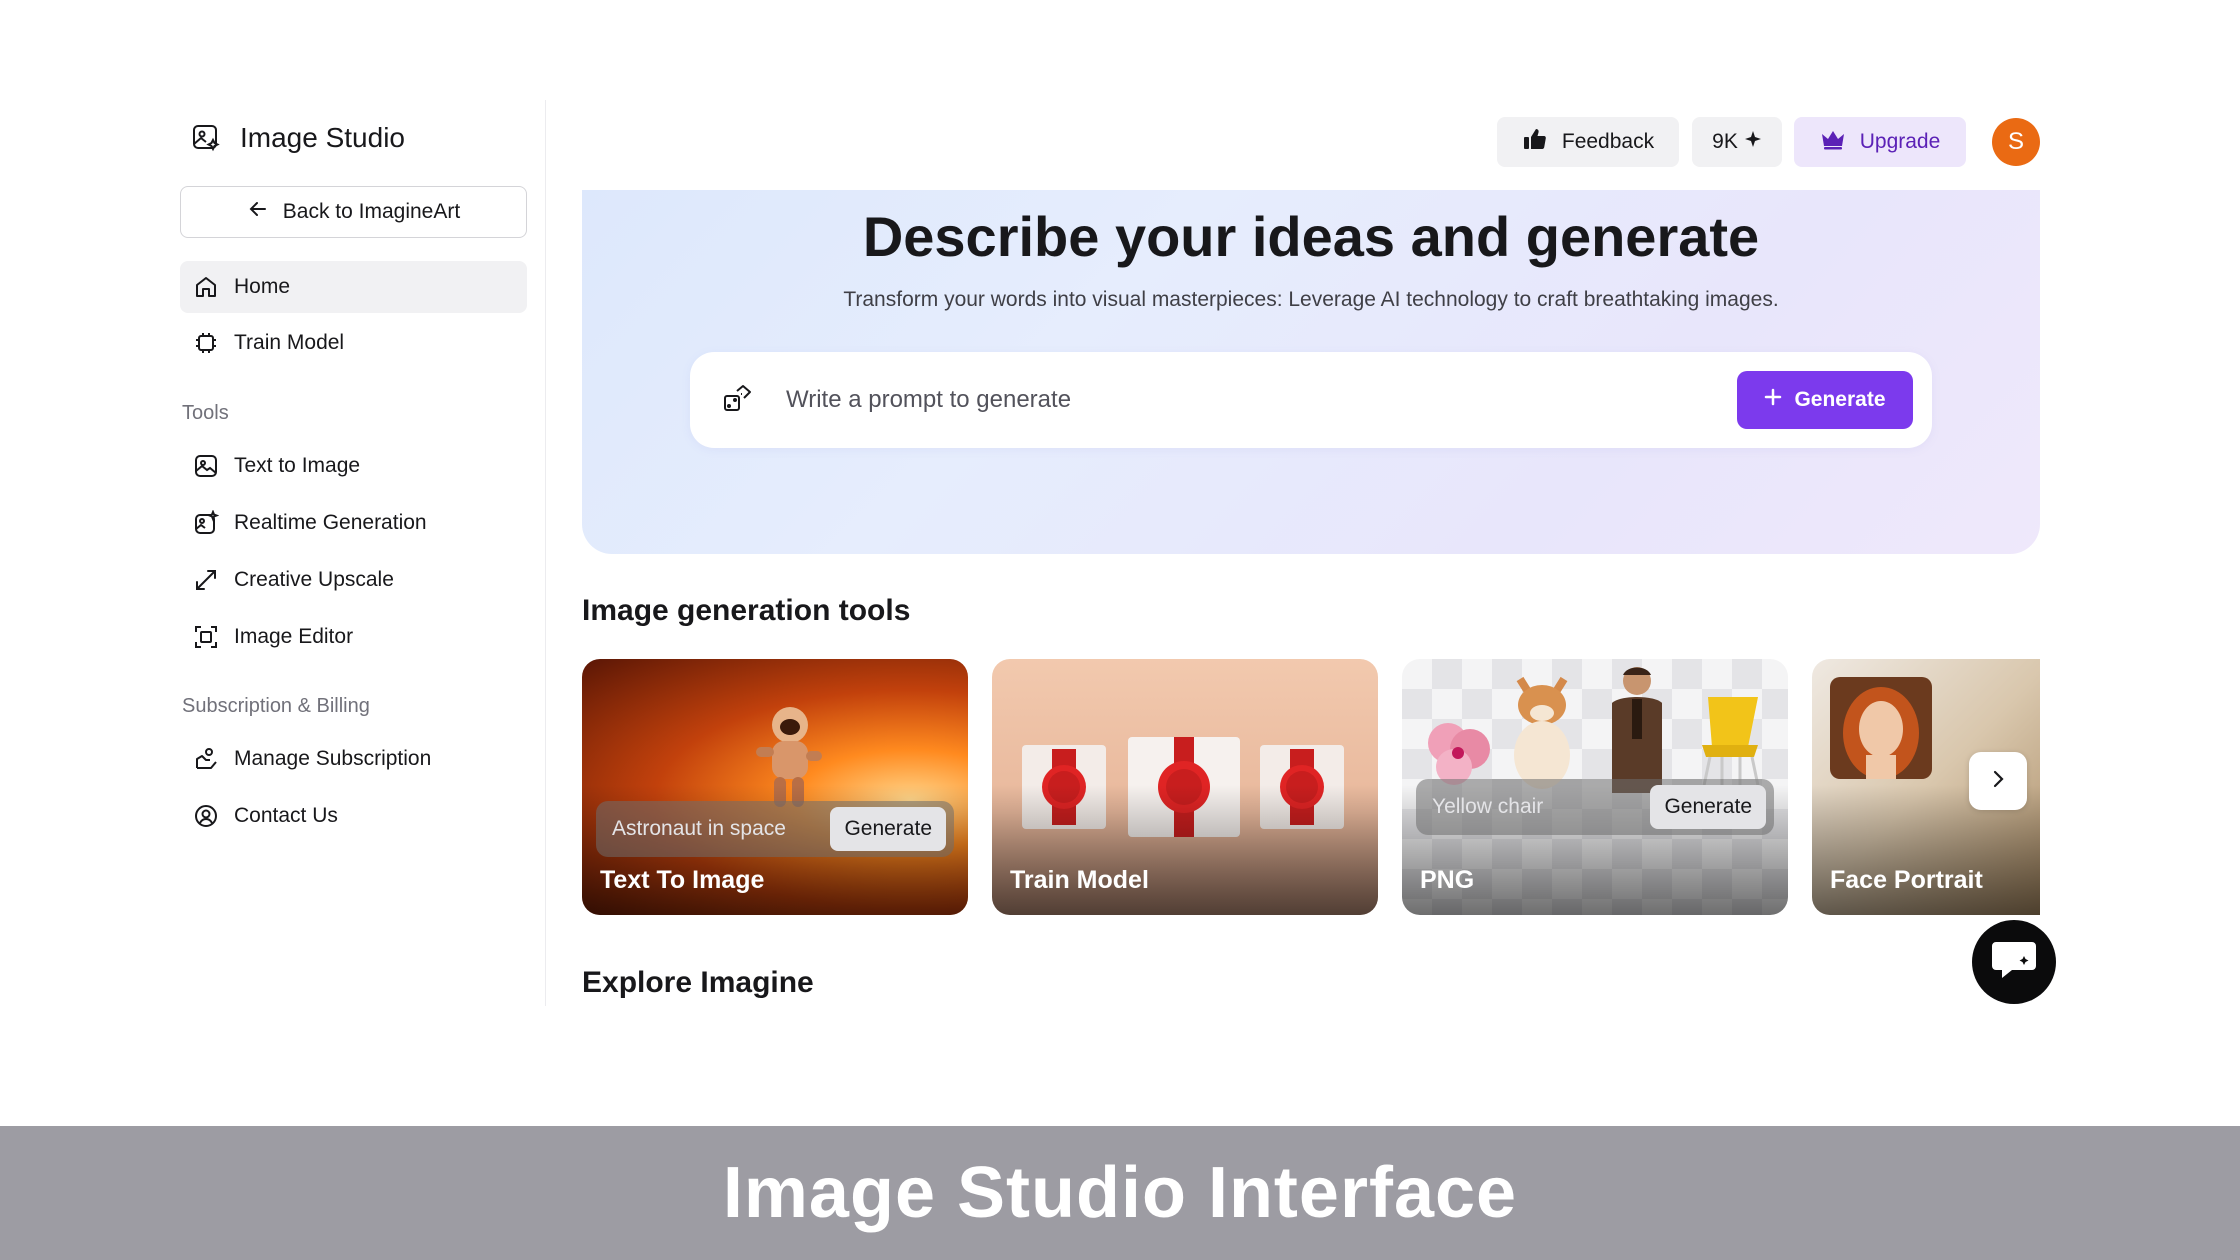 The height and width of the screenshot is (1260, 2240). What do you see at coordinates (1595, 807) in the screenshot?
I see `mini-prompt-bar: Yellow chair Generate` at bounding box center [1595, 807].